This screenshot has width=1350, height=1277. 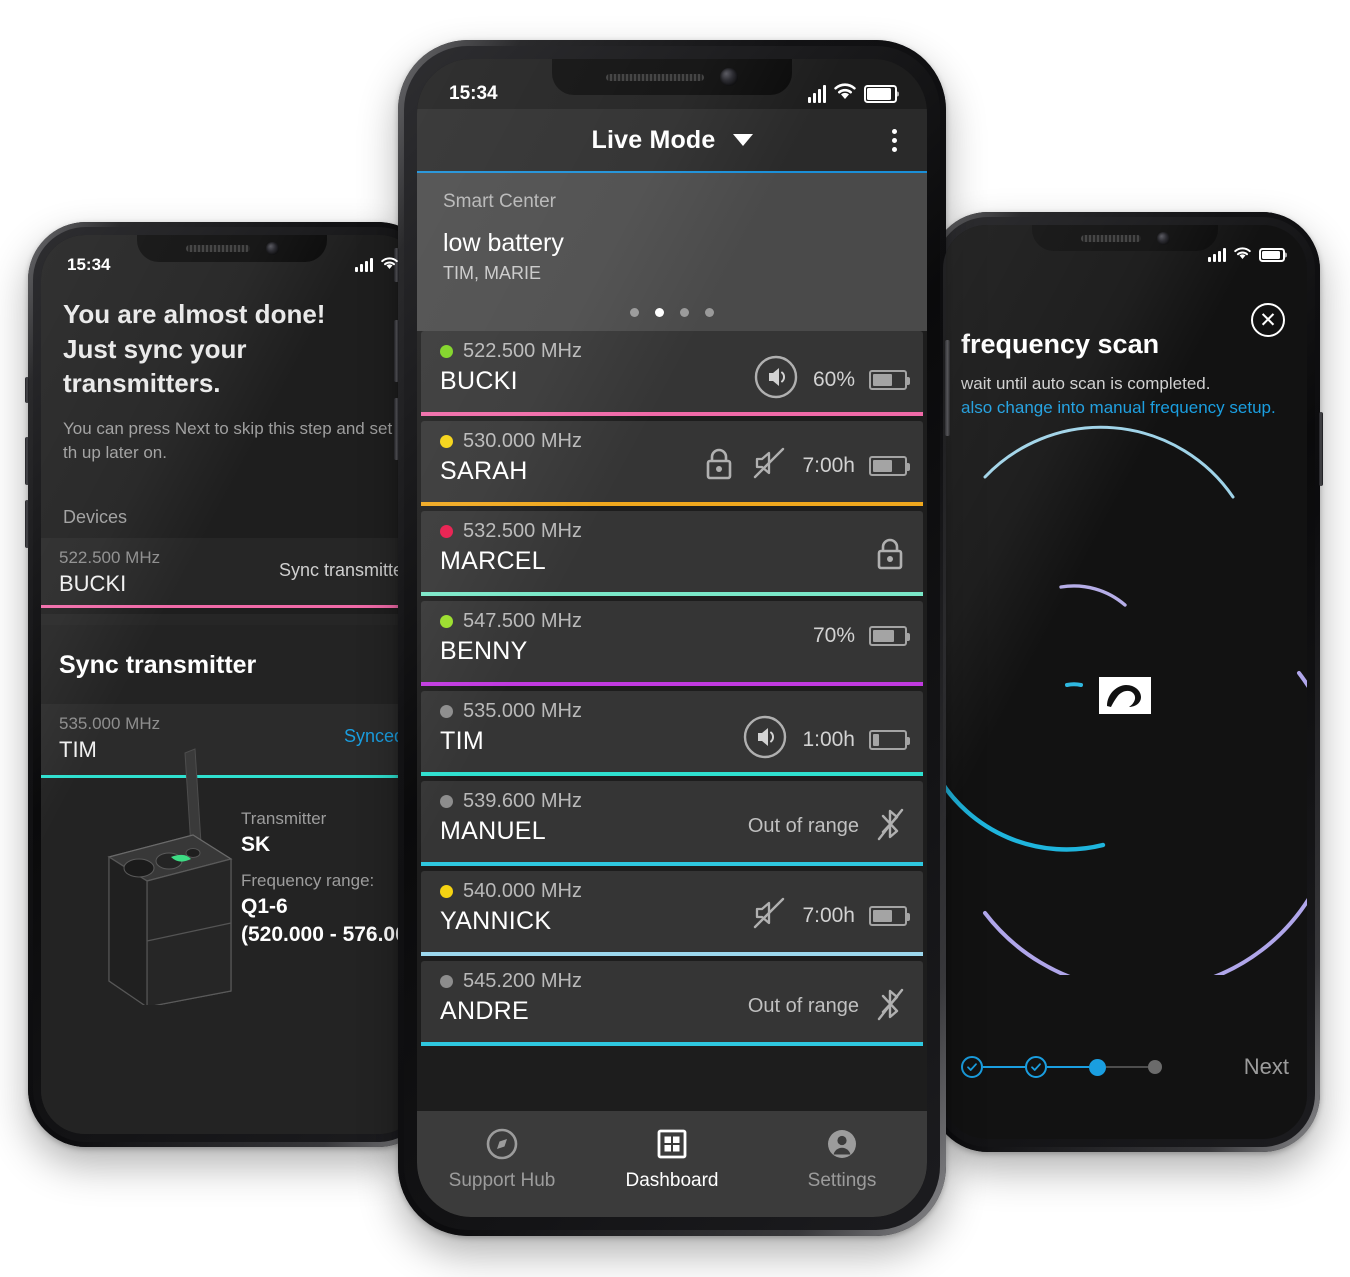 I want to click on device-status-icons: 60%, so click(x=831, y=372).